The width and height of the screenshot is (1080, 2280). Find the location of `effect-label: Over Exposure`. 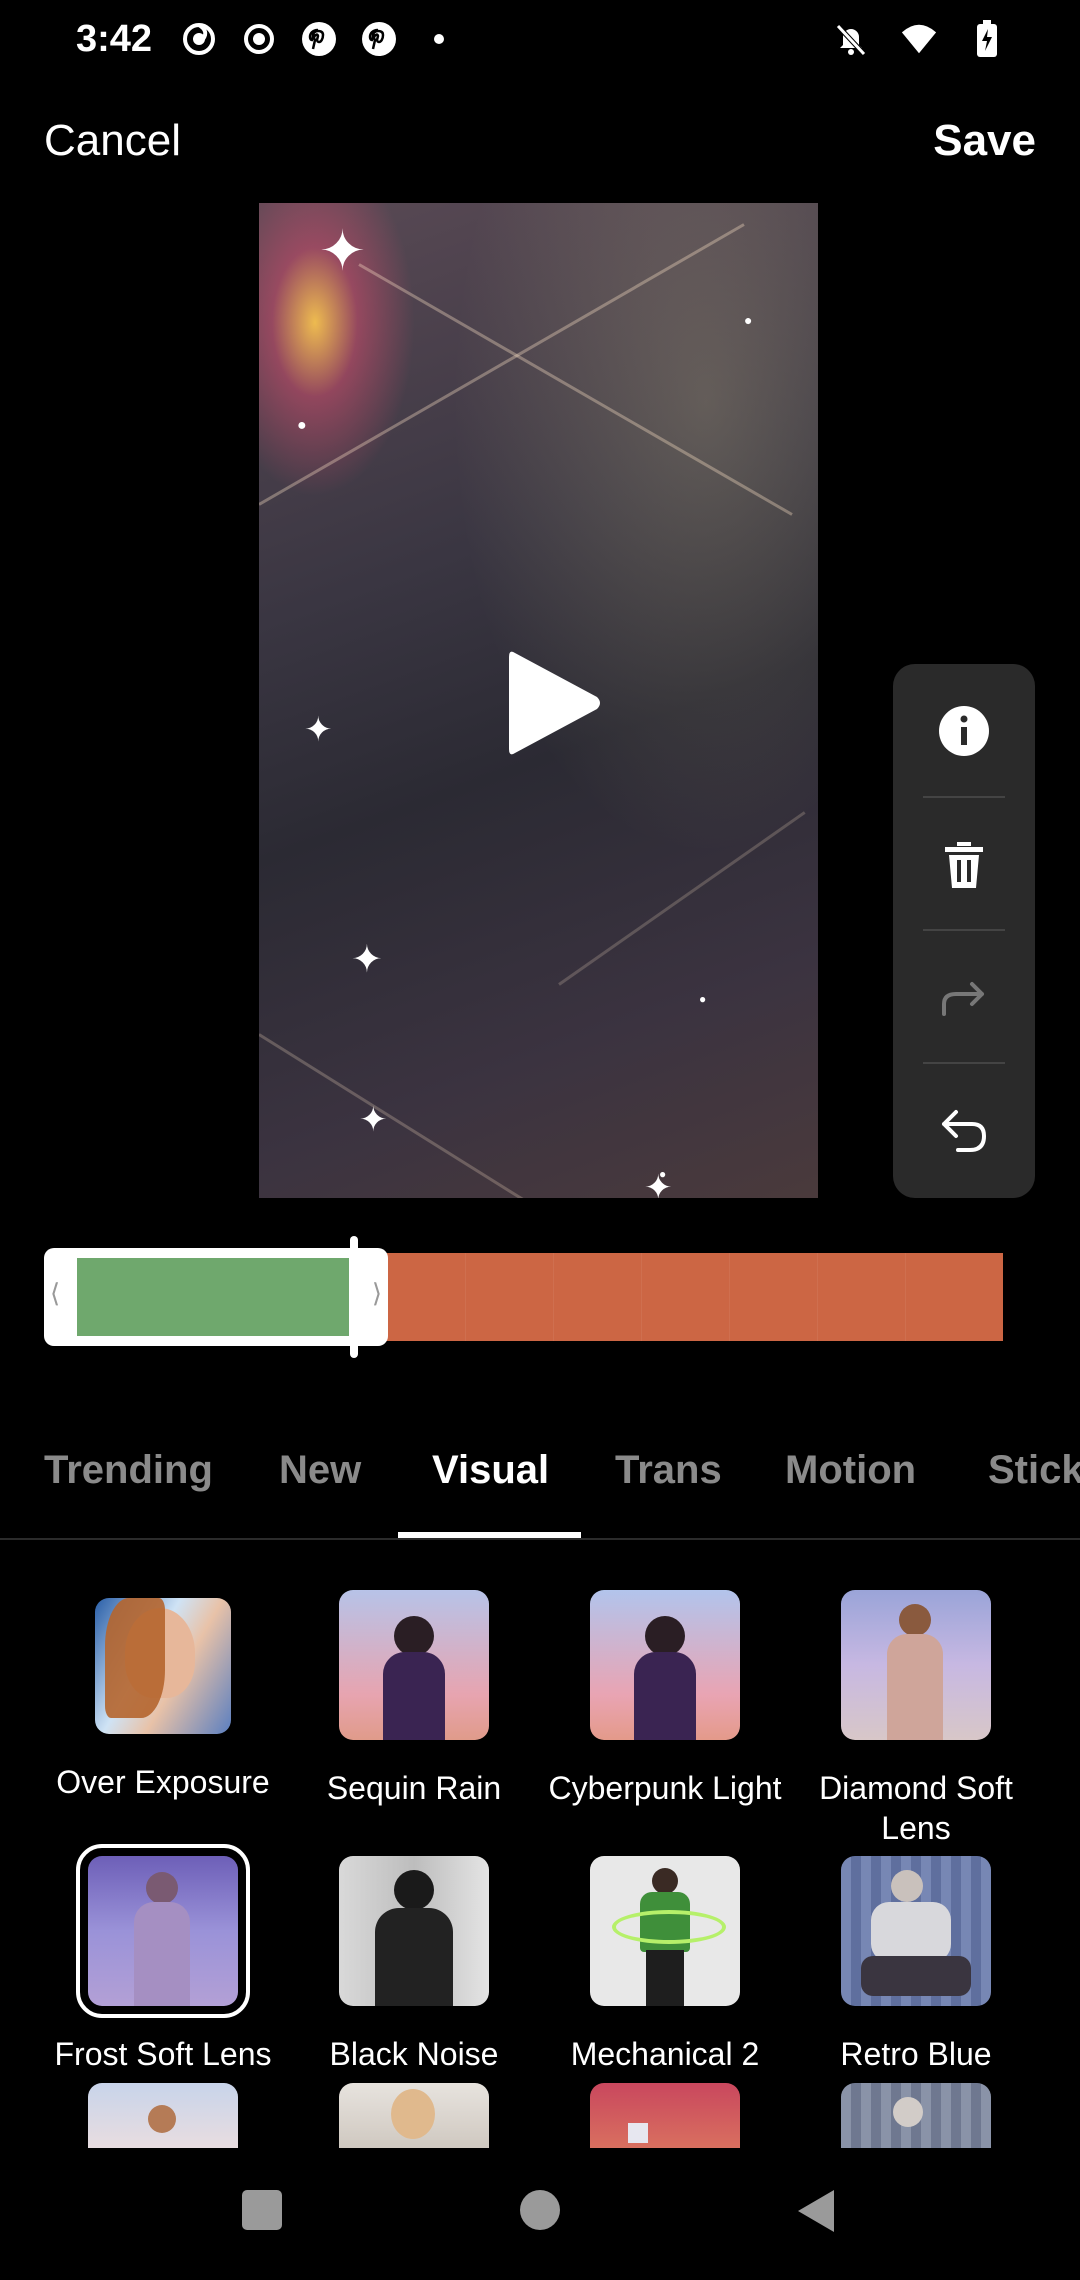

effect-label: Over Exposure is located at coordinates (163, 1782).